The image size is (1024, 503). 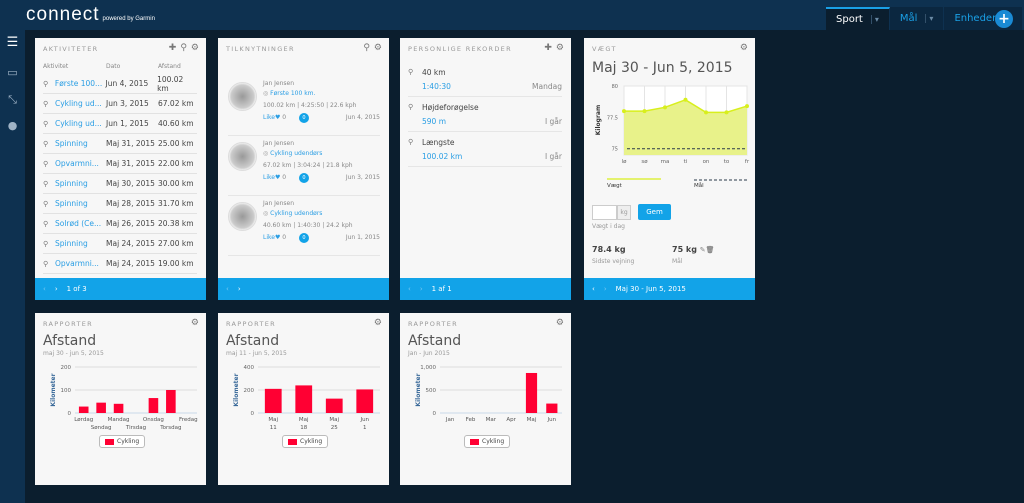 I want to click on activity-date: Jun 4, 2015, so click(x=362, y=117).